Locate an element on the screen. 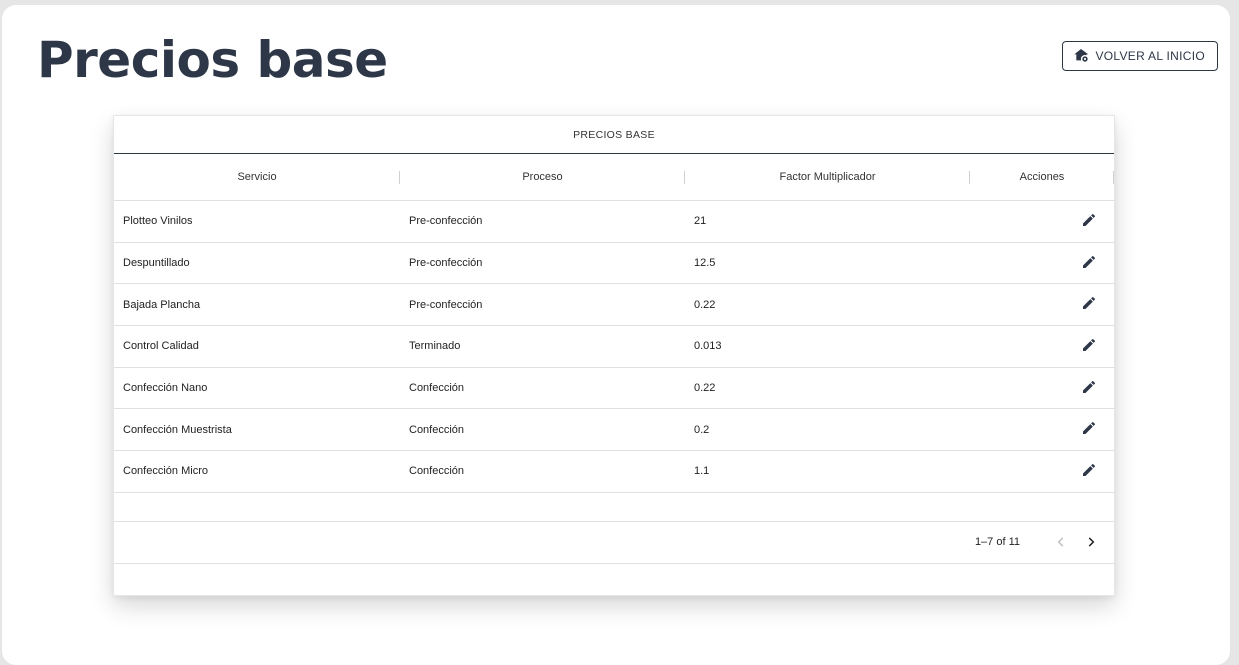  cell-servicio: Confección Micro is located at coordinates (165, 471).